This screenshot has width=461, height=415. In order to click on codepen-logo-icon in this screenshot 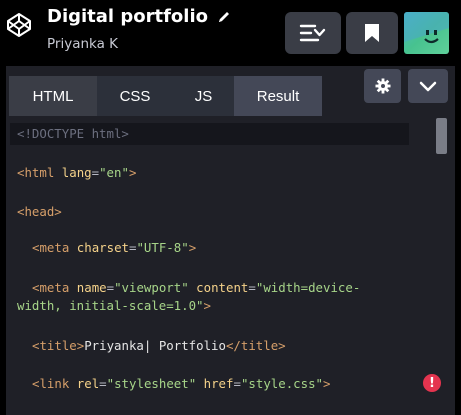, I will do `click(19, 25)`.